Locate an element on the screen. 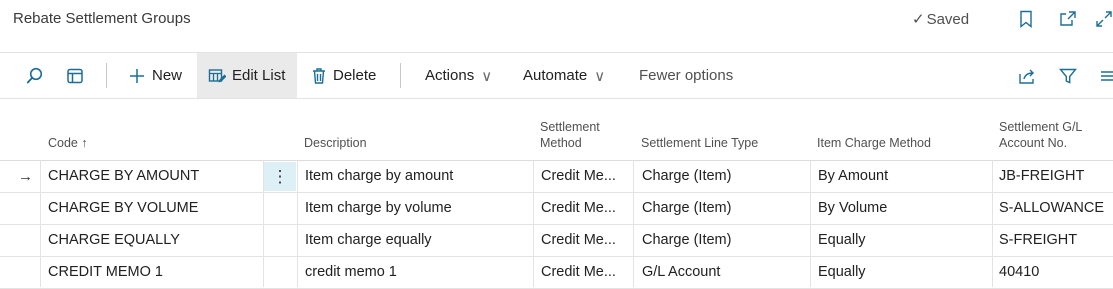 This screenshot has width=1113, height=289. automate-menu: Automate ∨ is located at coordinates (564, 75).